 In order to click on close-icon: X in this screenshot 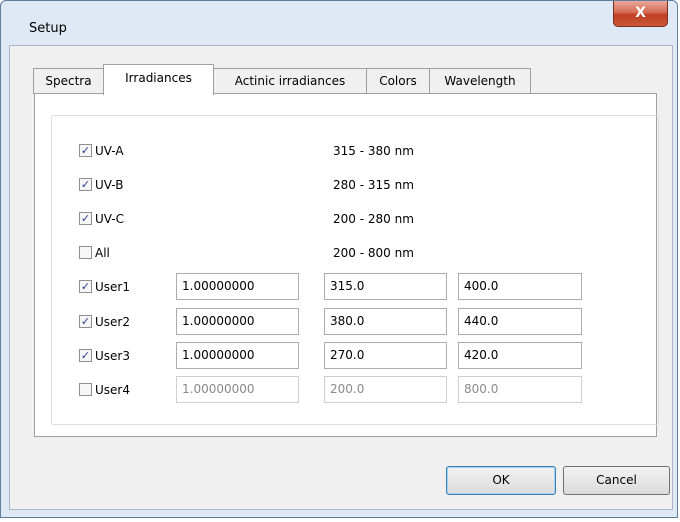, I will do `click(640, 13)`.